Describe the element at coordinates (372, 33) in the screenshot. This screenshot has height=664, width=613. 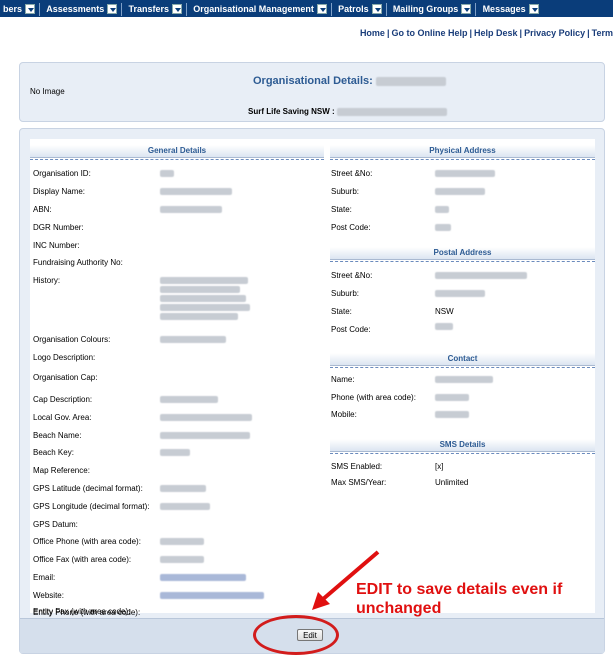
I see `link-home: Home` at that location.